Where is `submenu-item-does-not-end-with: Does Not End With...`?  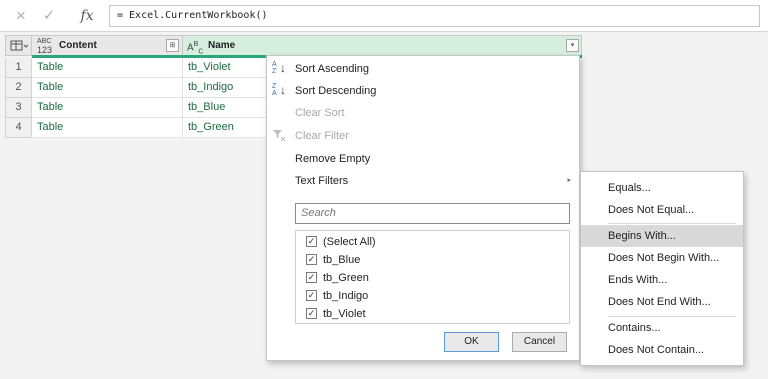
submenu-item-does-not-end-with: Does Not End With... is located at coordinates (662, 302).